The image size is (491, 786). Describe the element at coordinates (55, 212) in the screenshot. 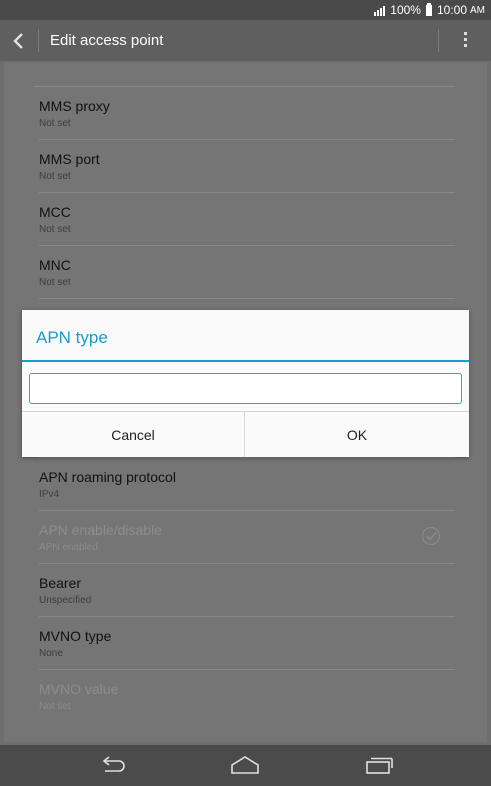

I see `list-item-title: MCC` at that location.